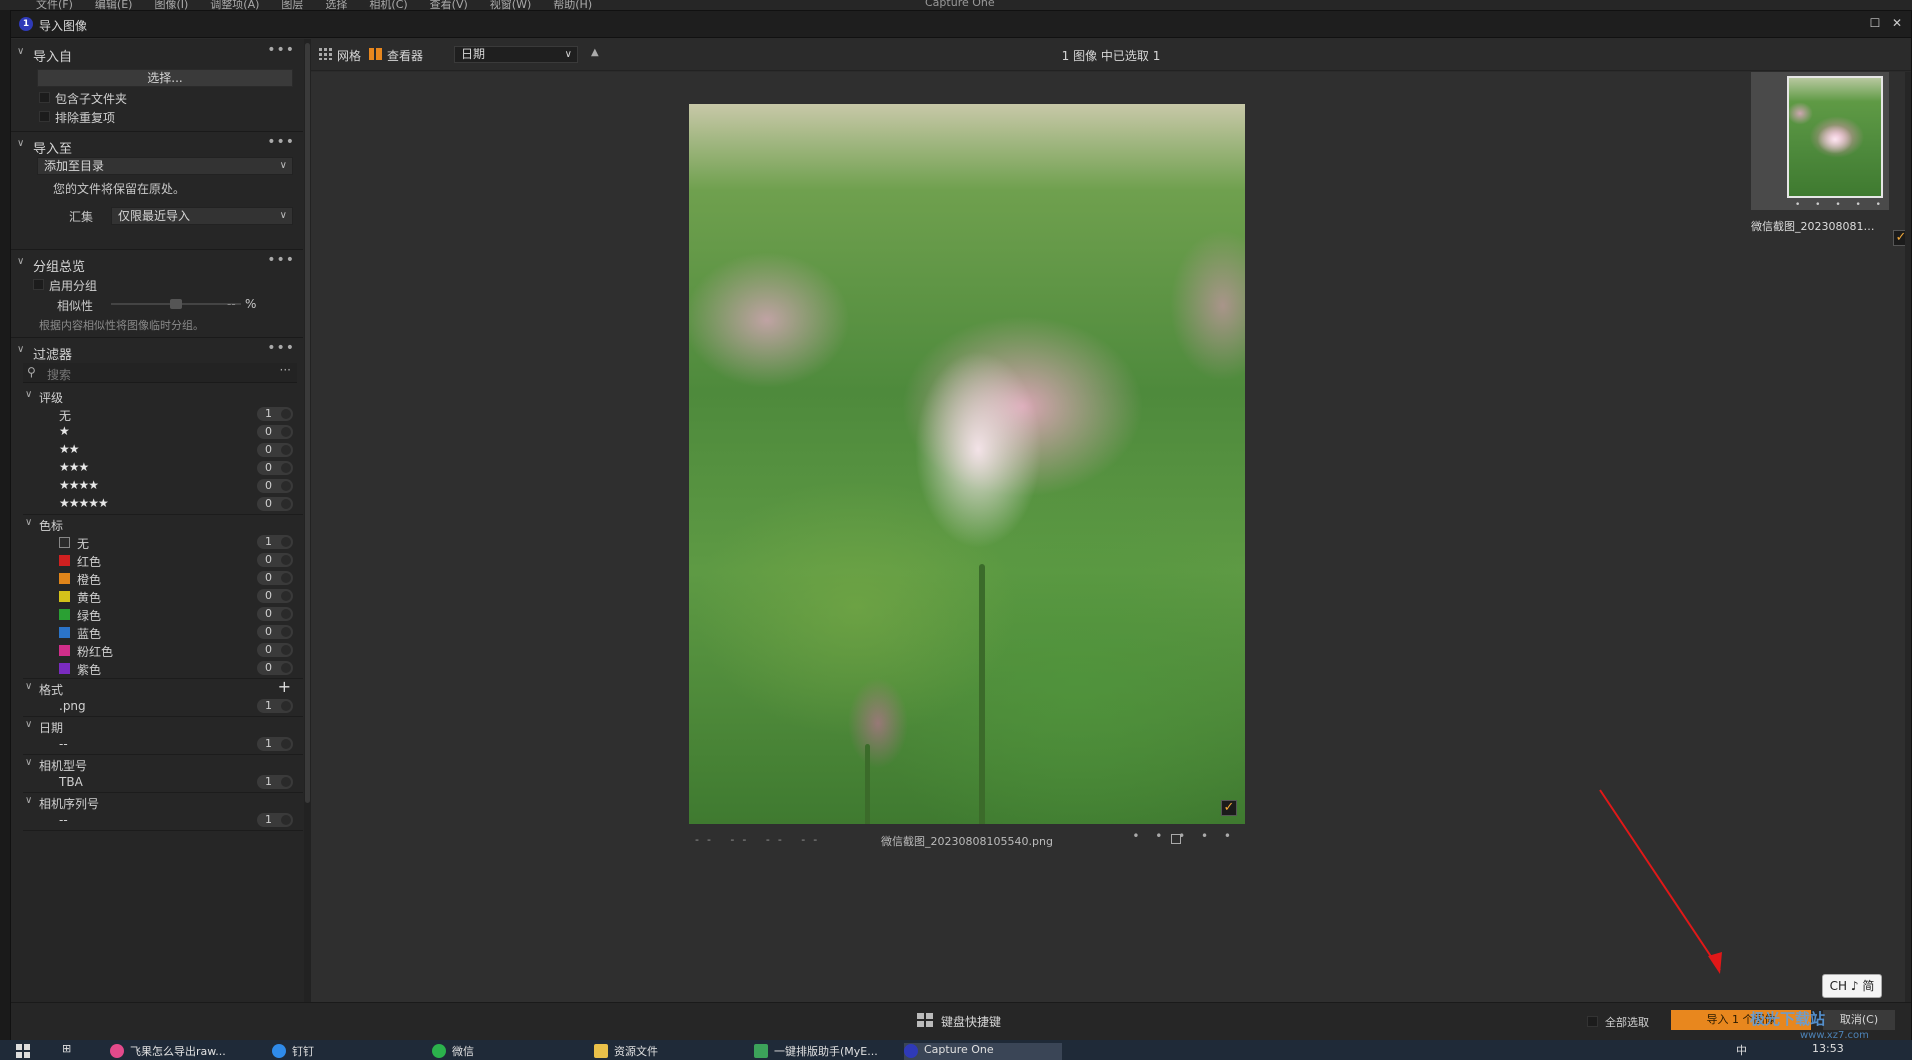 The height and width of the screenshot is (1060, 1912). I want to click on filter-group-camera-serial: ∨ 相机序列号, so click(163, 802).